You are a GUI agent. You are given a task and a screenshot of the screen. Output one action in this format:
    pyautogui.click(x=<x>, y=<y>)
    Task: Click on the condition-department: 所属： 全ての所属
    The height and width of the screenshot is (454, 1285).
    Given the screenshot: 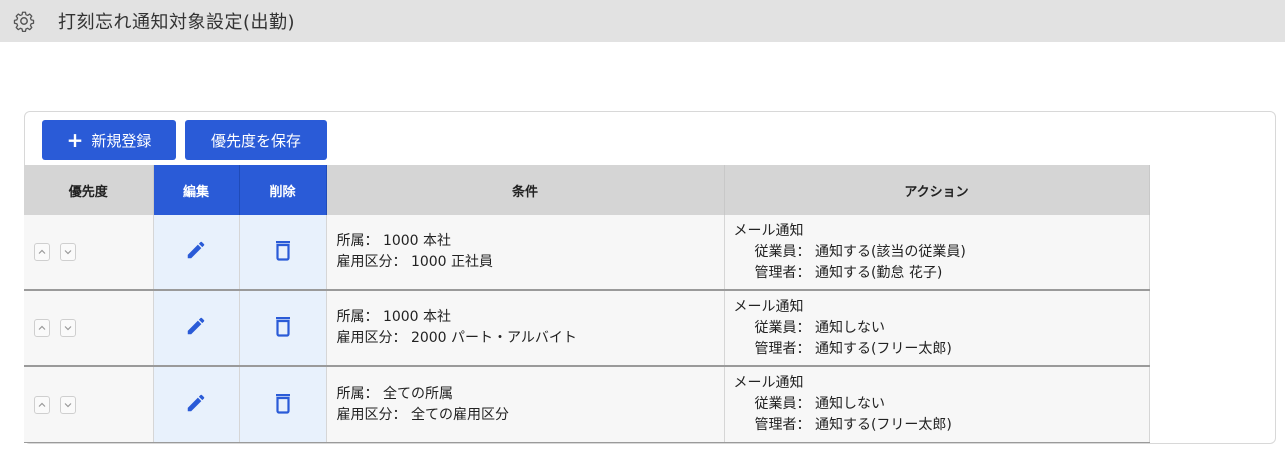 What is the action you would take?
    pyautogui.click(x=394, y=393)
    